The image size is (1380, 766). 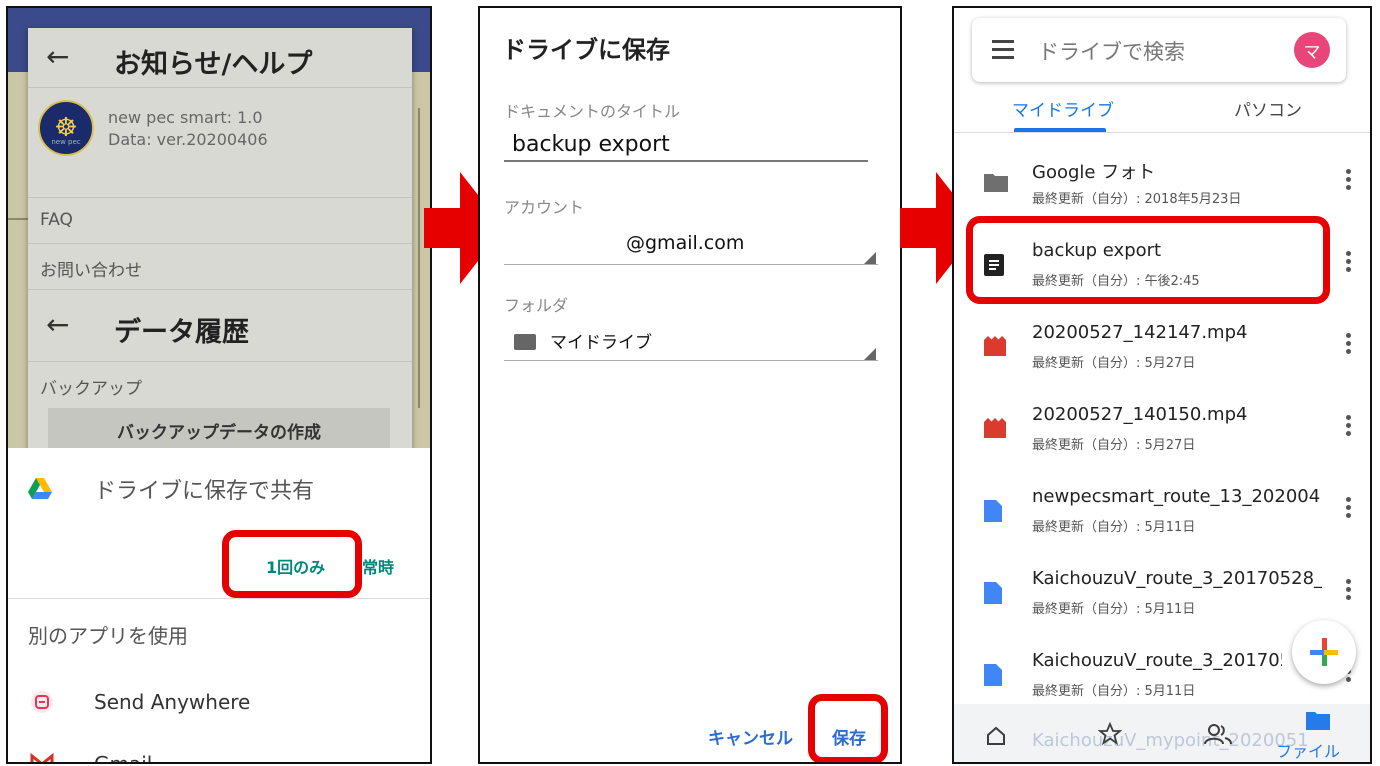 I want to click on save-dialog-title: ドライブに保存, so click(x=586, y=50).